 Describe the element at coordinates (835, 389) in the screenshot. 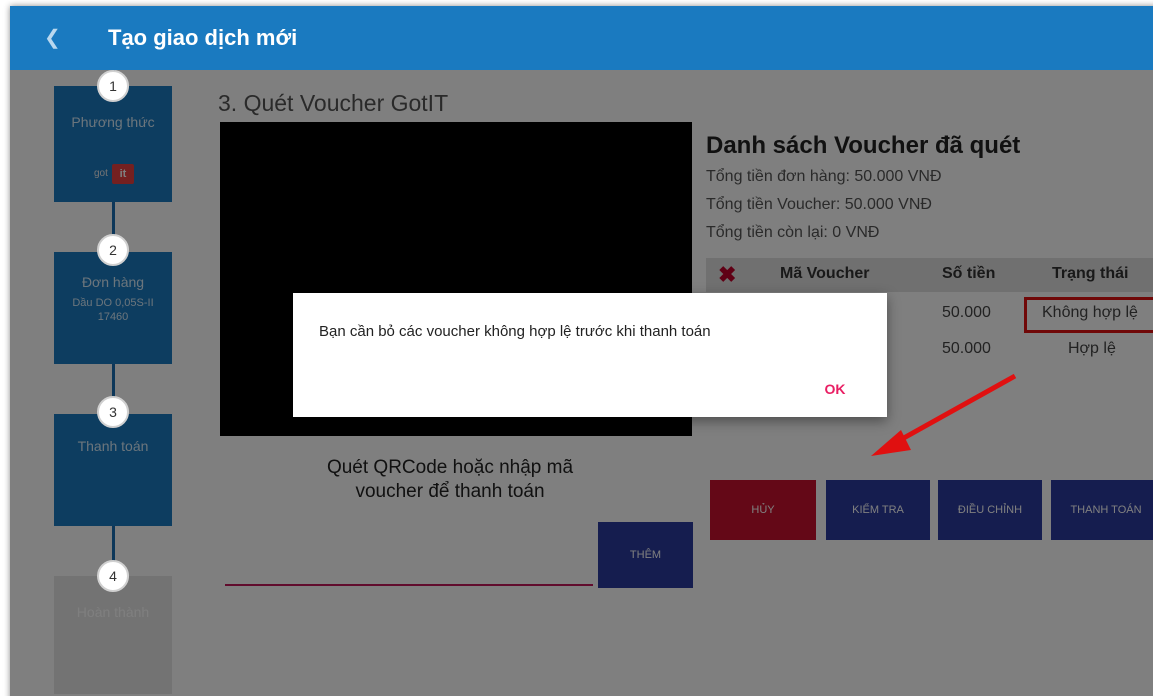

I see `ok-button: OK` at that location.